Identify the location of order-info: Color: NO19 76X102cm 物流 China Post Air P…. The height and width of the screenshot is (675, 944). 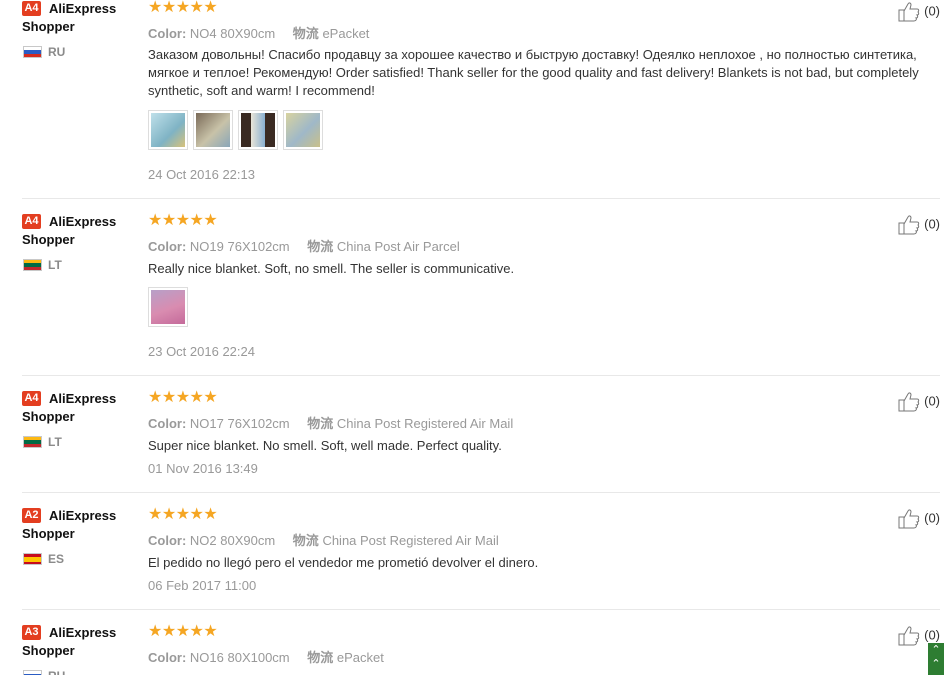
(304, 245).